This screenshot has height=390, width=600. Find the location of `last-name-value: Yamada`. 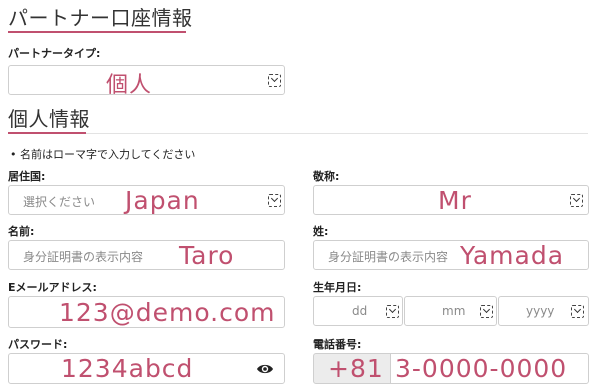

last-name-value: Yamada is located at coordinates (512, 255).